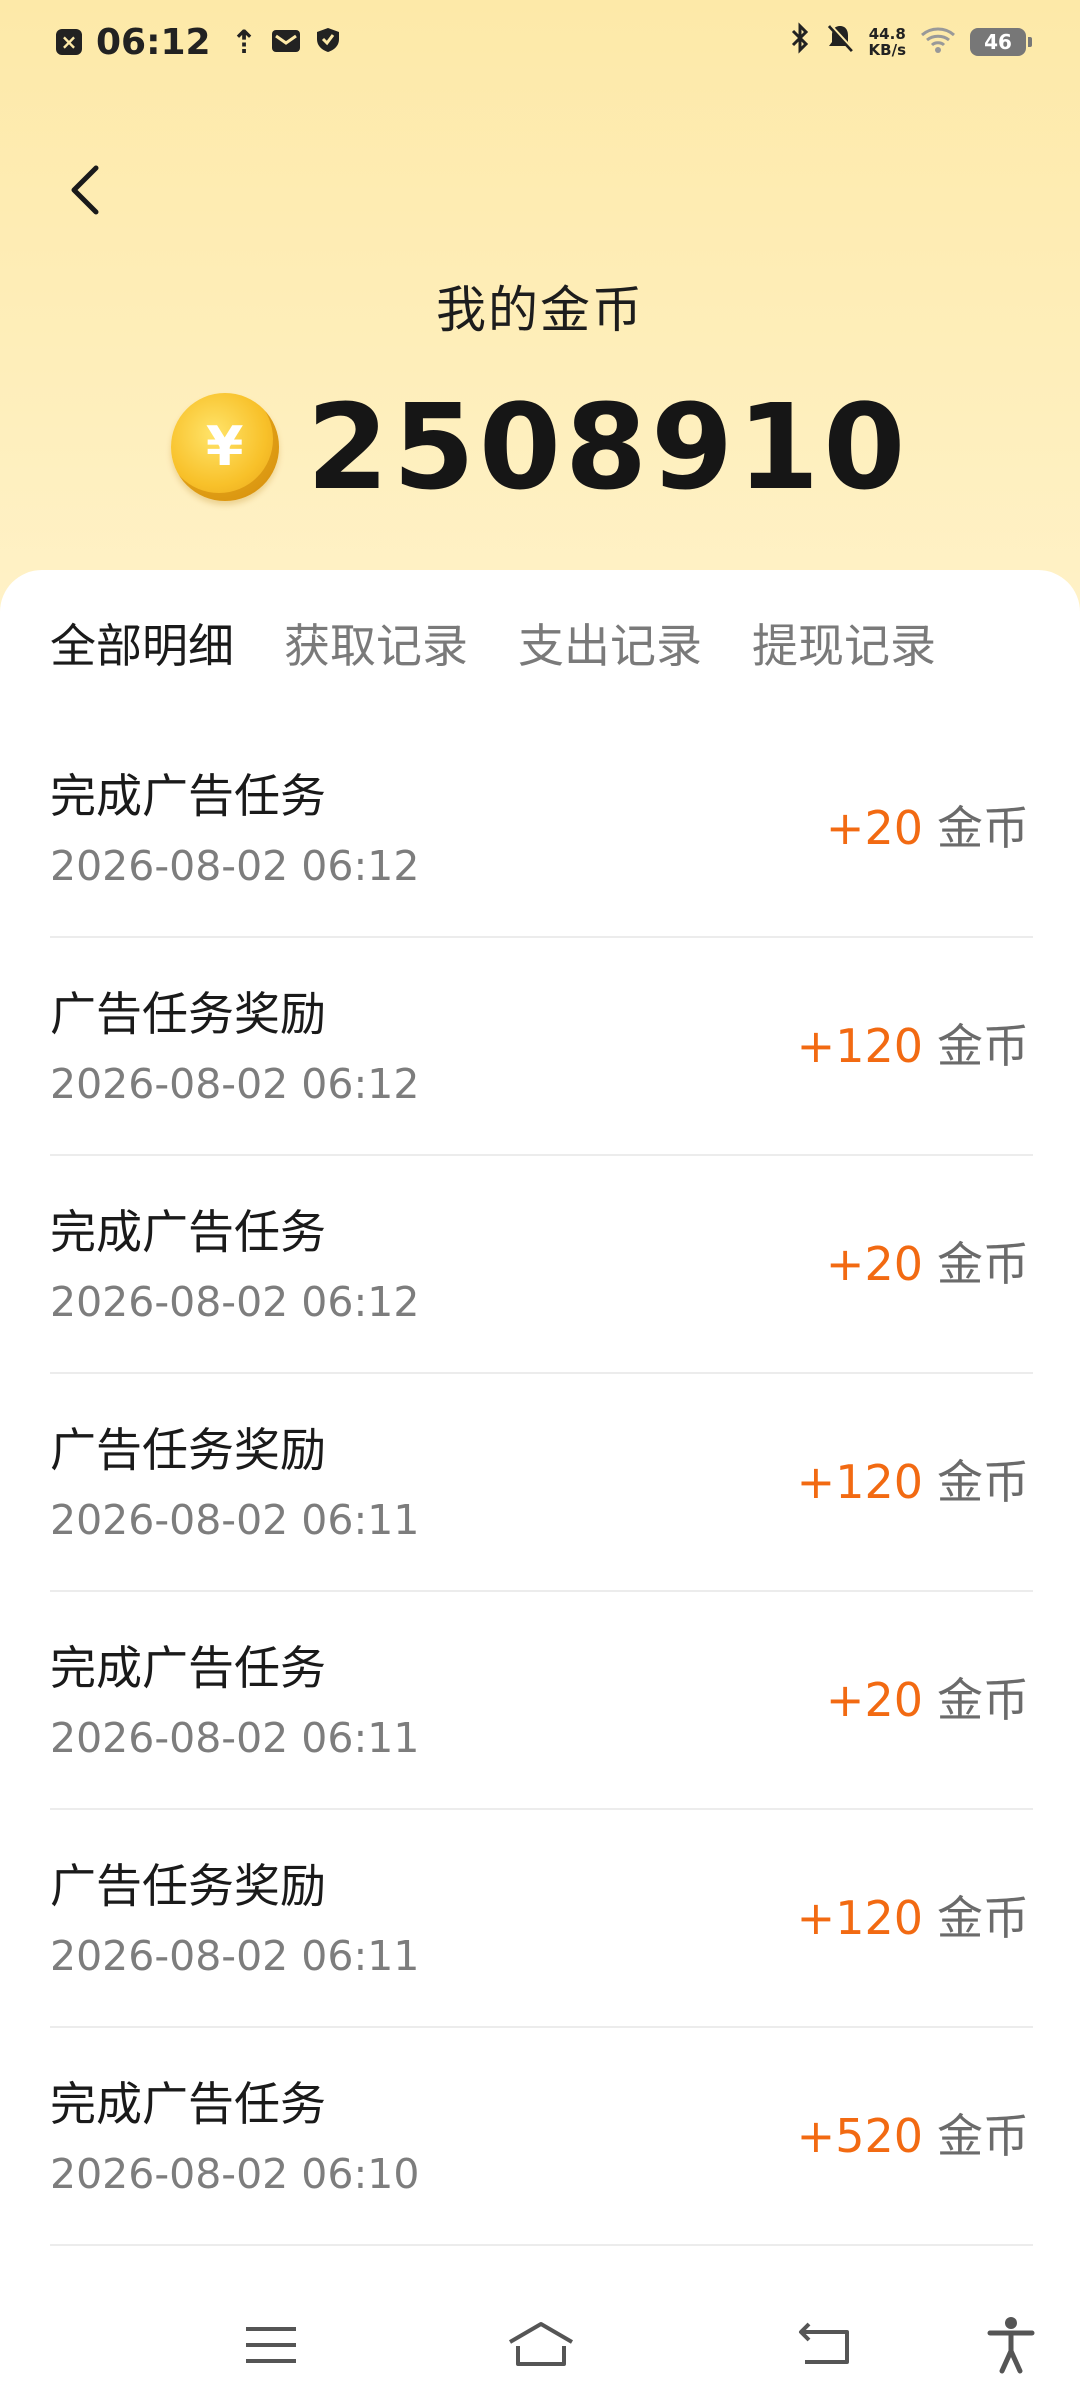 This screenshot has width=1080, height=2400. I want to click on chevron-left-icon, so click(85, 190).